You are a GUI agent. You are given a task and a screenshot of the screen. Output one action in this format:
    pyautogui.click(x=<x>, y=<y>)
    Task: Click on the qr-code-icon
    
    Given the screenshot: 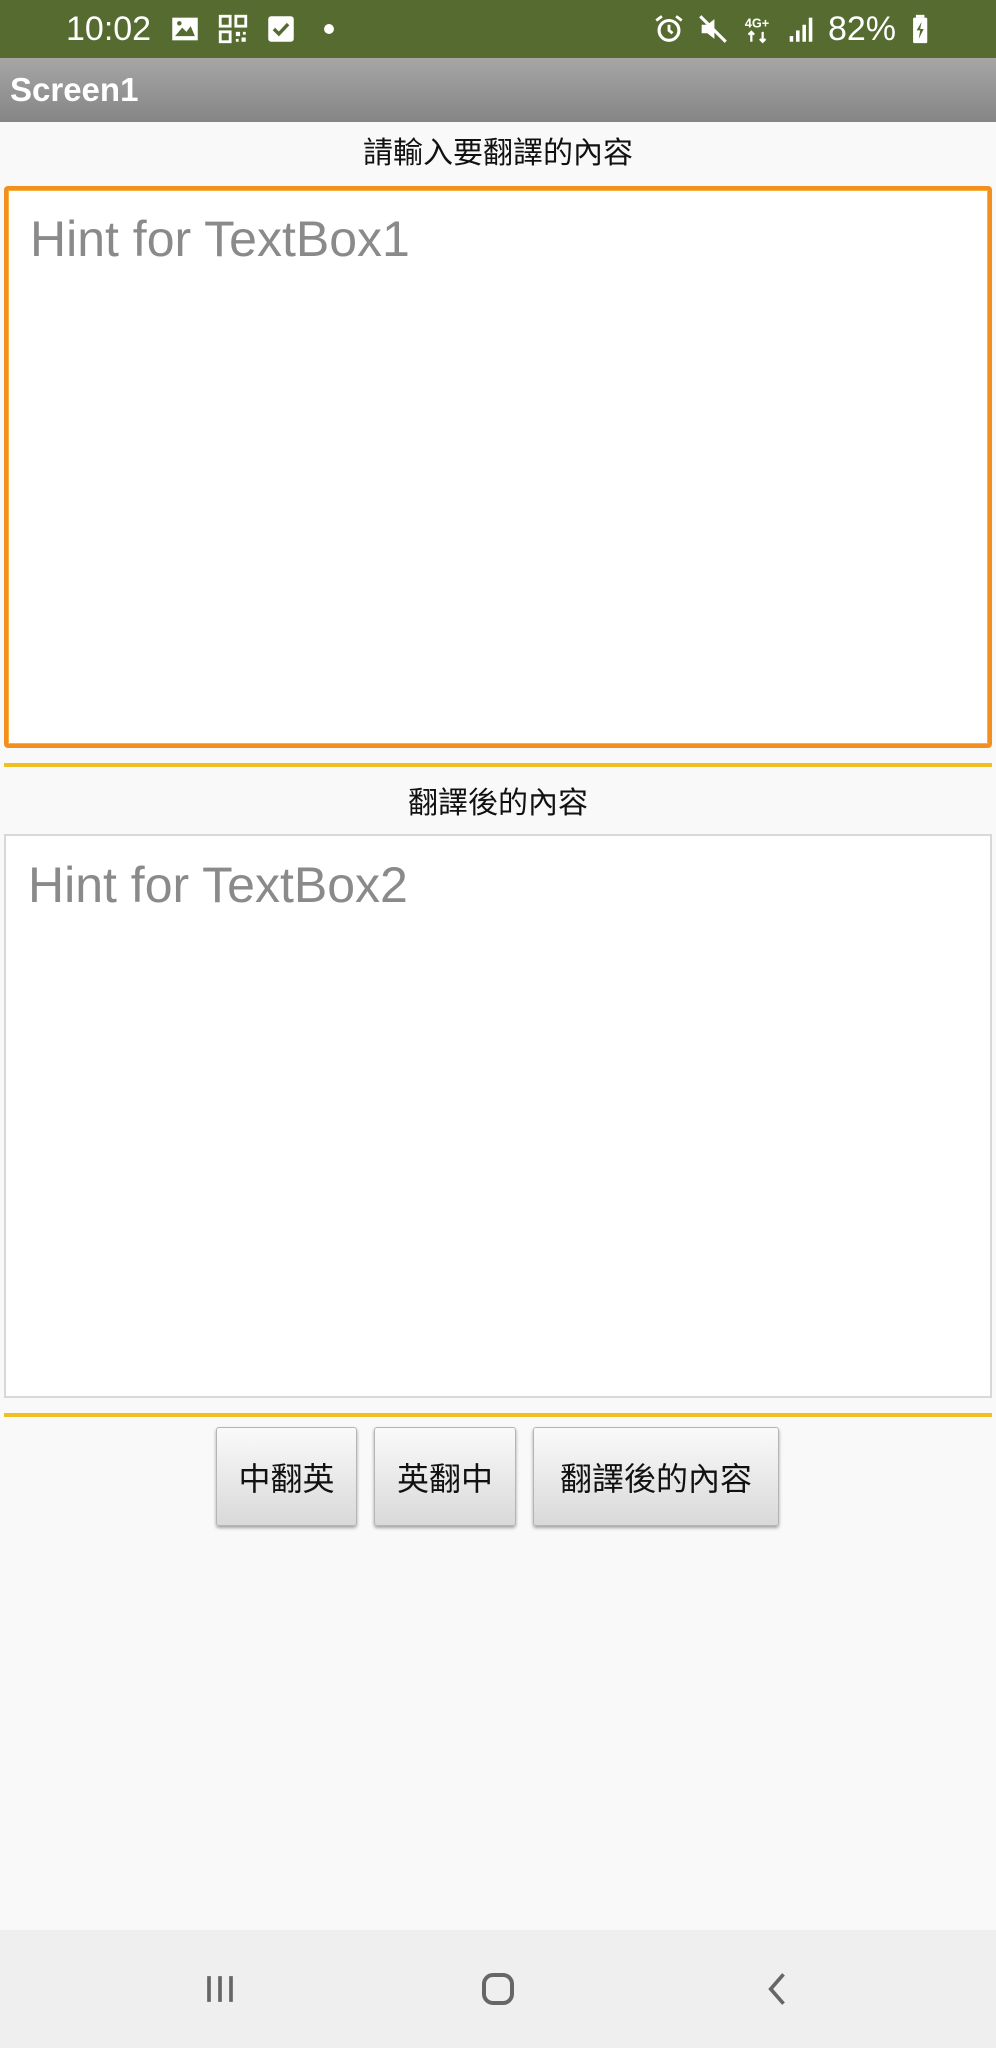 What is the action you would take?
    pyautogui.click(x=233, y=29)
    